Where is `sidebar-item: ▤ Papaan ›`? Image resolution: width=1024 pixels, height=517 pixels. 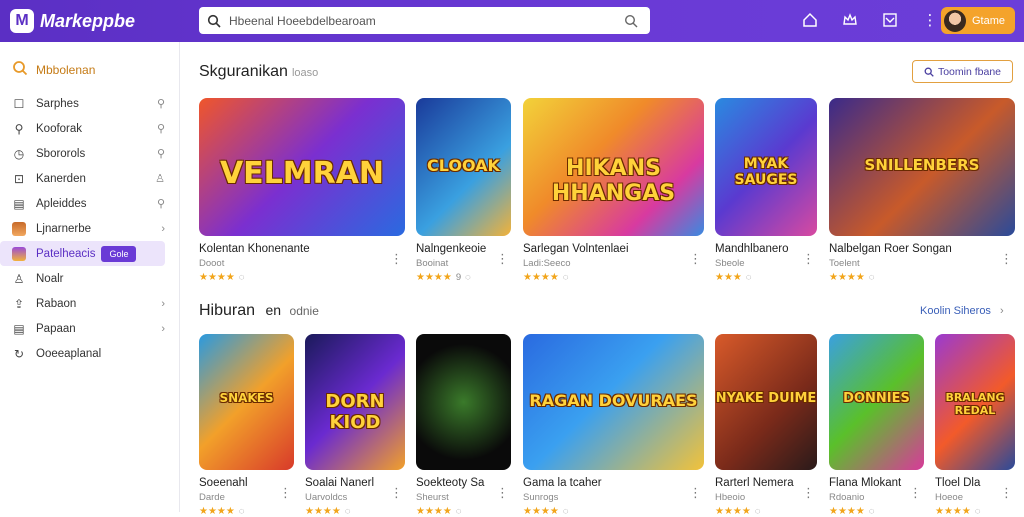 sidebar-item: ▤ Papaan › is located at coordinates (89, 328).